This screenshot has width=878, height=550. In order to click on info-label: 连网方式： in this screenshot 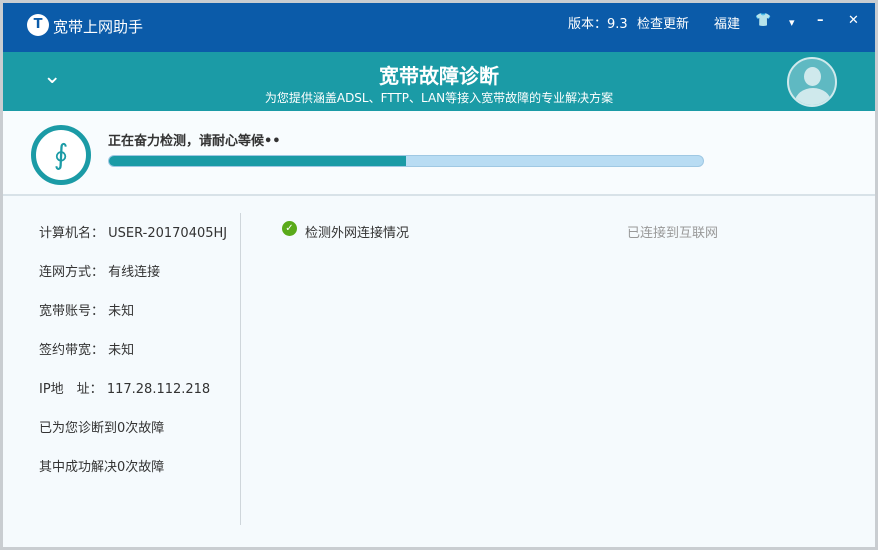, I will do `click(72, 272)`.